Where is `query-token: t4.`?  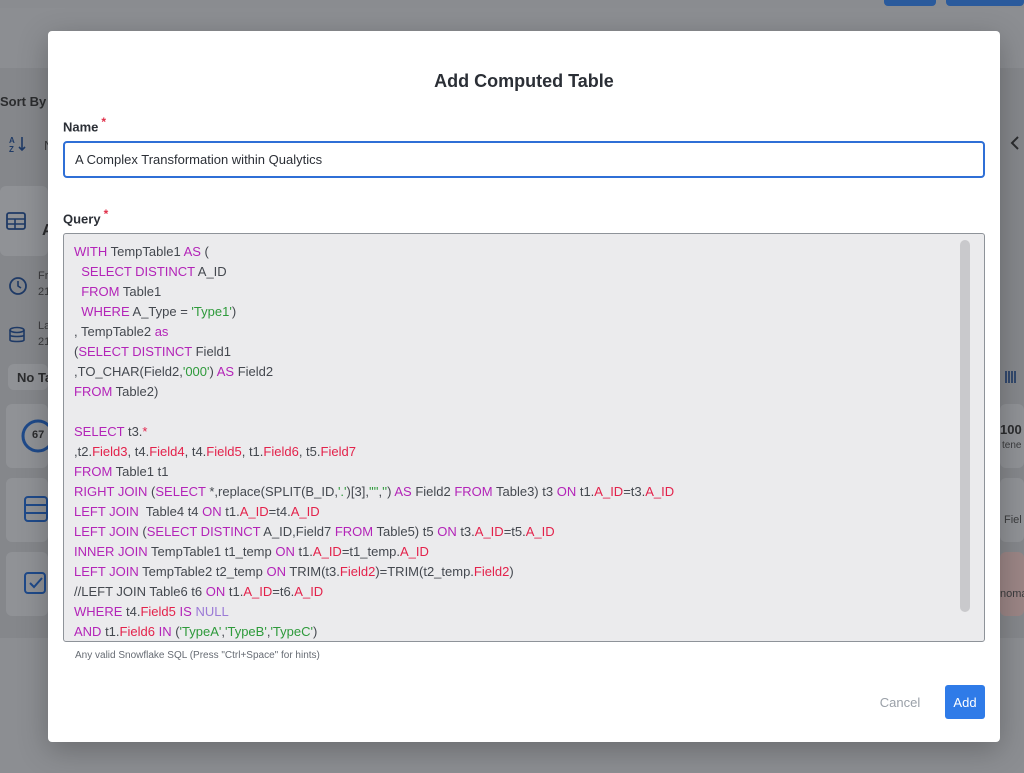 query-token: t4. is located at coordinates (131, 611).